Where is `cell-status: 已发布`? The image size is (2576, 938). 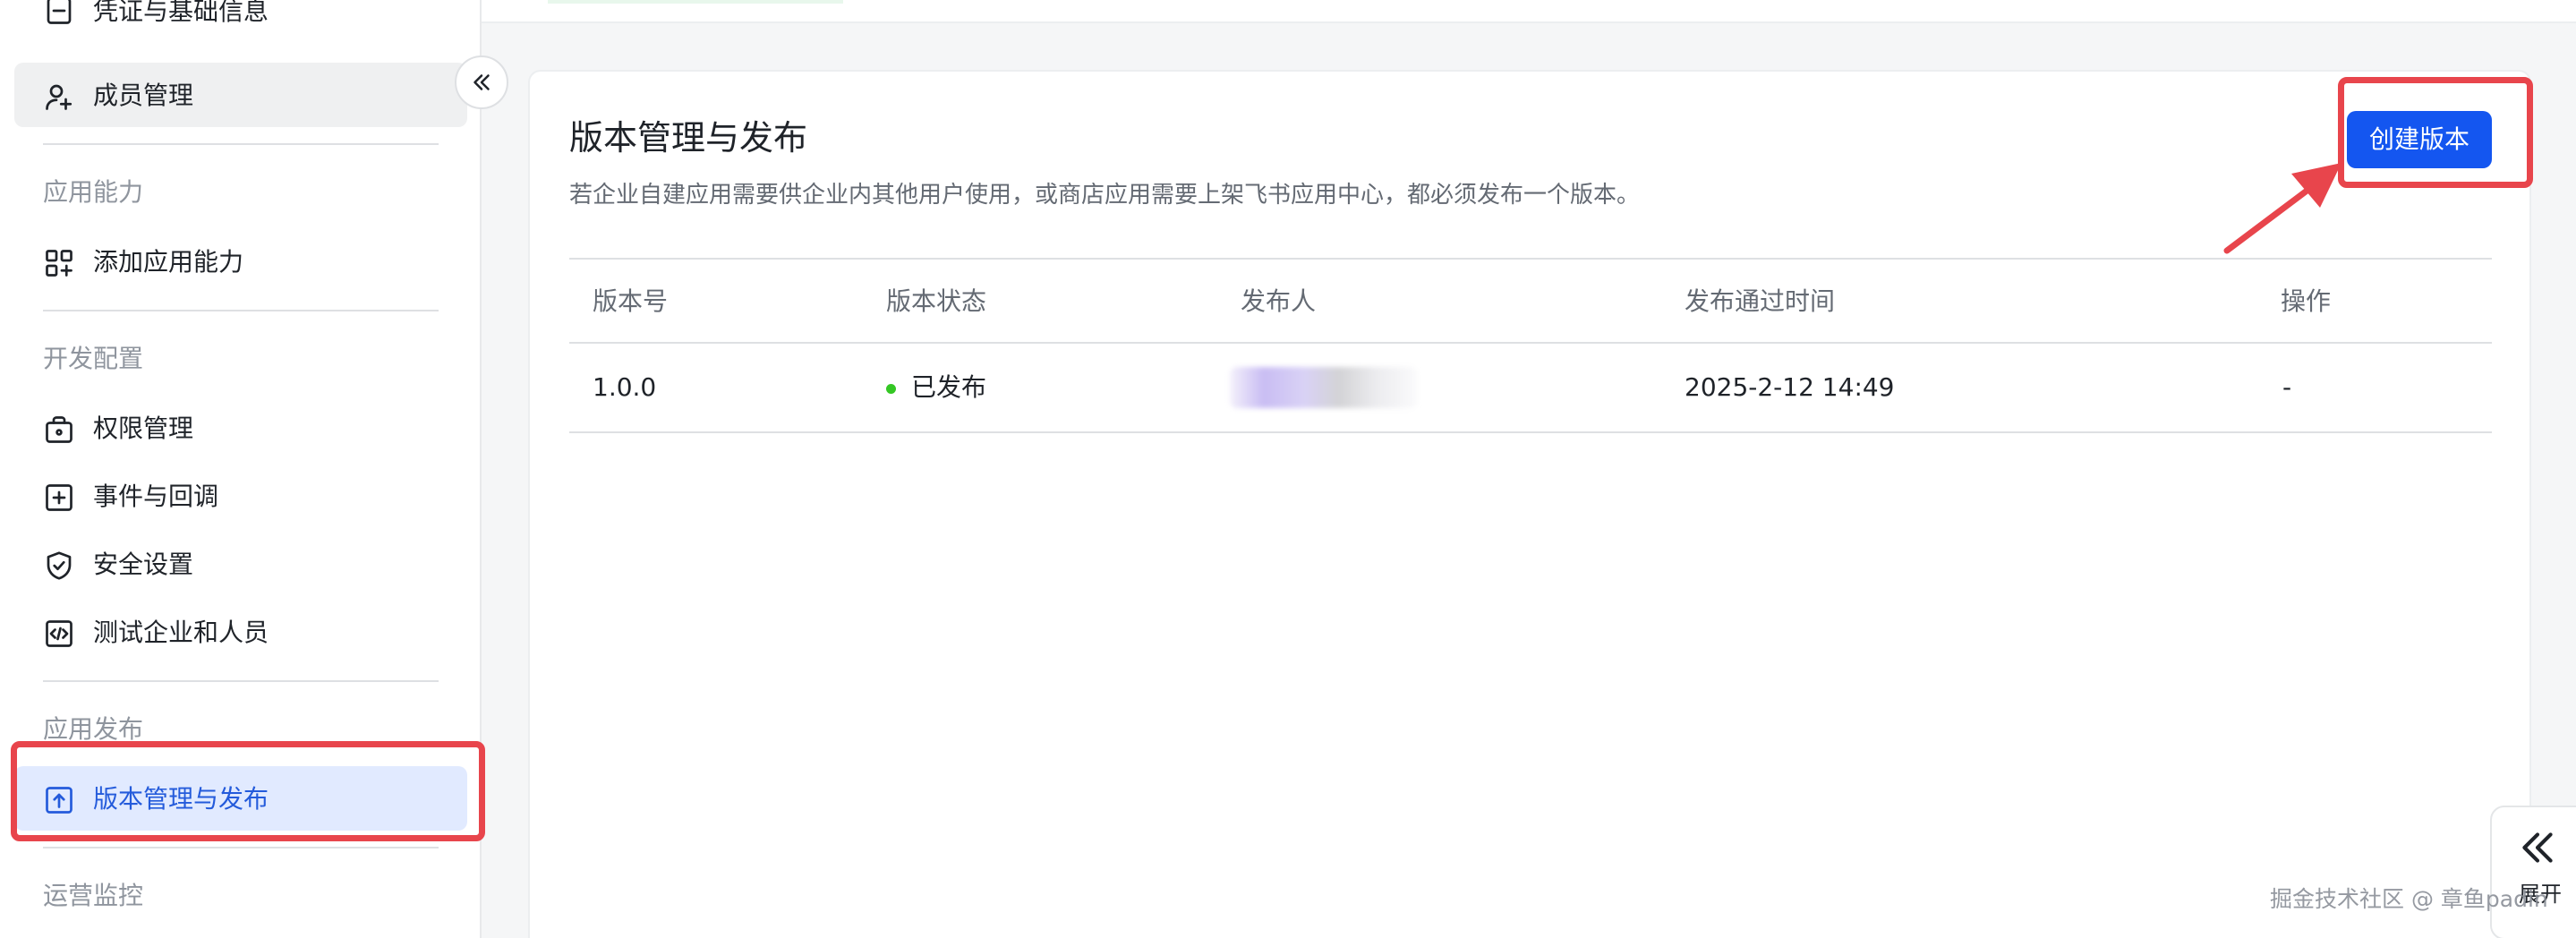 cell-status: 已发布 is located at coordinates (949, 387).